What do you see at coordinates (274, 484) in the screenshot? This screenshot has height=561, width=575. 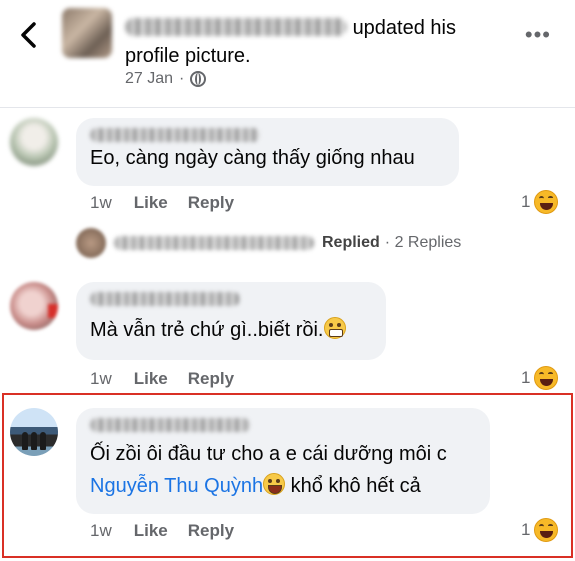 I see `laugh-cry-emoji-icon` at bounding box center [274, 484].